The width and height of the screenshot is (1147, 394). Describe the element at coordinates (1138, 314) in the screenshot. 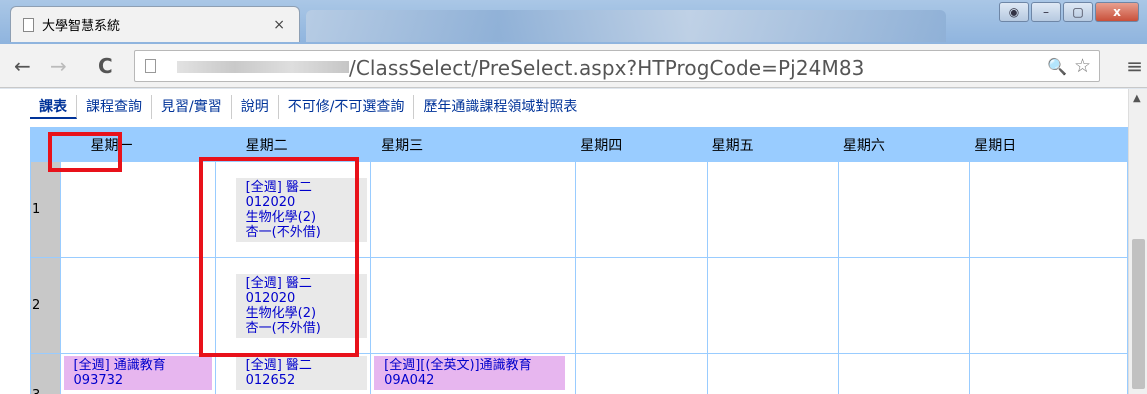

I see `scroll-thumb` at that location.